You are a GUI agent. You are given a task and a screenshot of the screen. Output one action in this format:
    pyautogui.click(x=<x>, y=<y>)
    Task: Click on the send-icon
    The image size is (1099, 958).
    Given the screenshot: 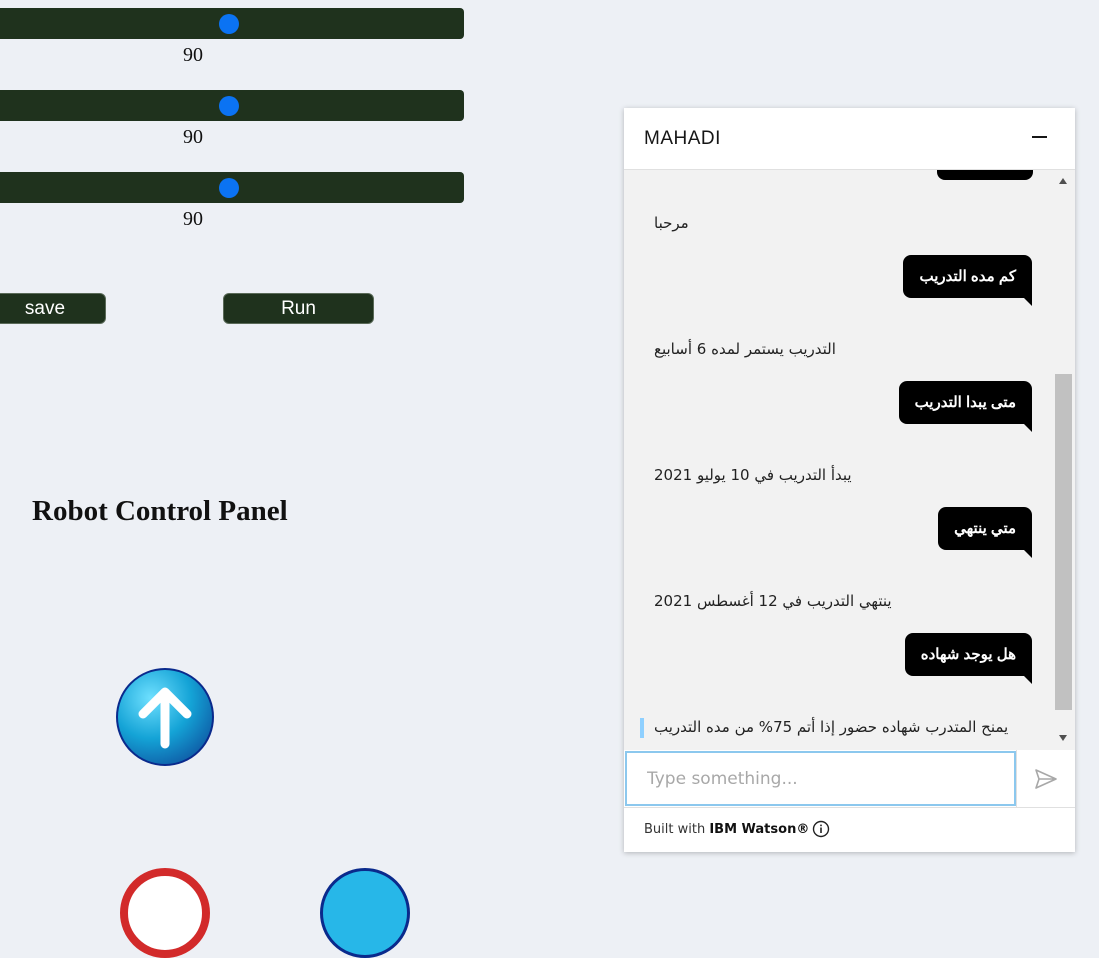 What is the action you would take?
    pyautogui.click(x=1046, y=778)
    